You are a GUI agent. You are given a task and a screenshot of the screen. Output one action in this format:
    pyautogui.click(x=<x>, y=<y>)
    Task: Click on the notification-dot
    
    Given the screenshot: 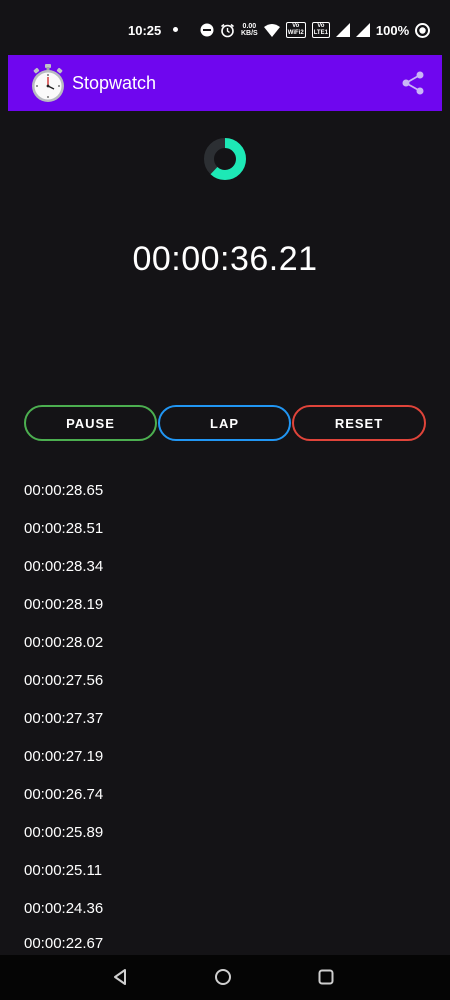 What is the action you would take?
    pyautogui.click(x=175, y=29)
    